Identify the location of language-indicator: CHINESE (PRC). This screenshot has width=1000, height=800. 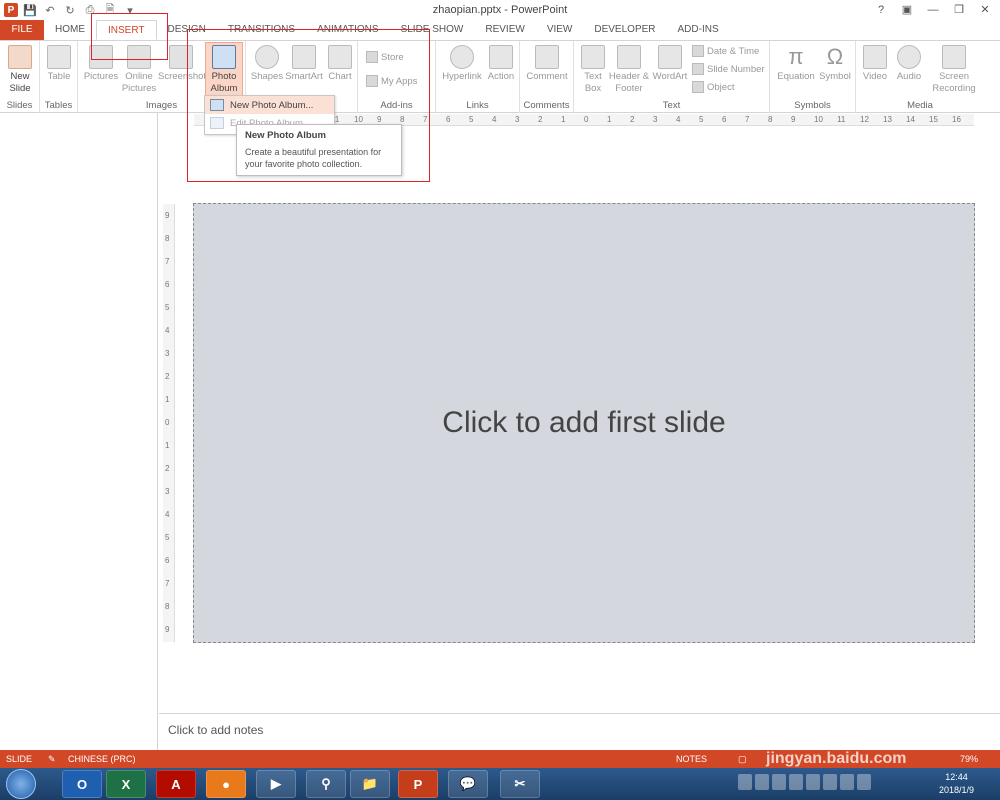
(102, 759).